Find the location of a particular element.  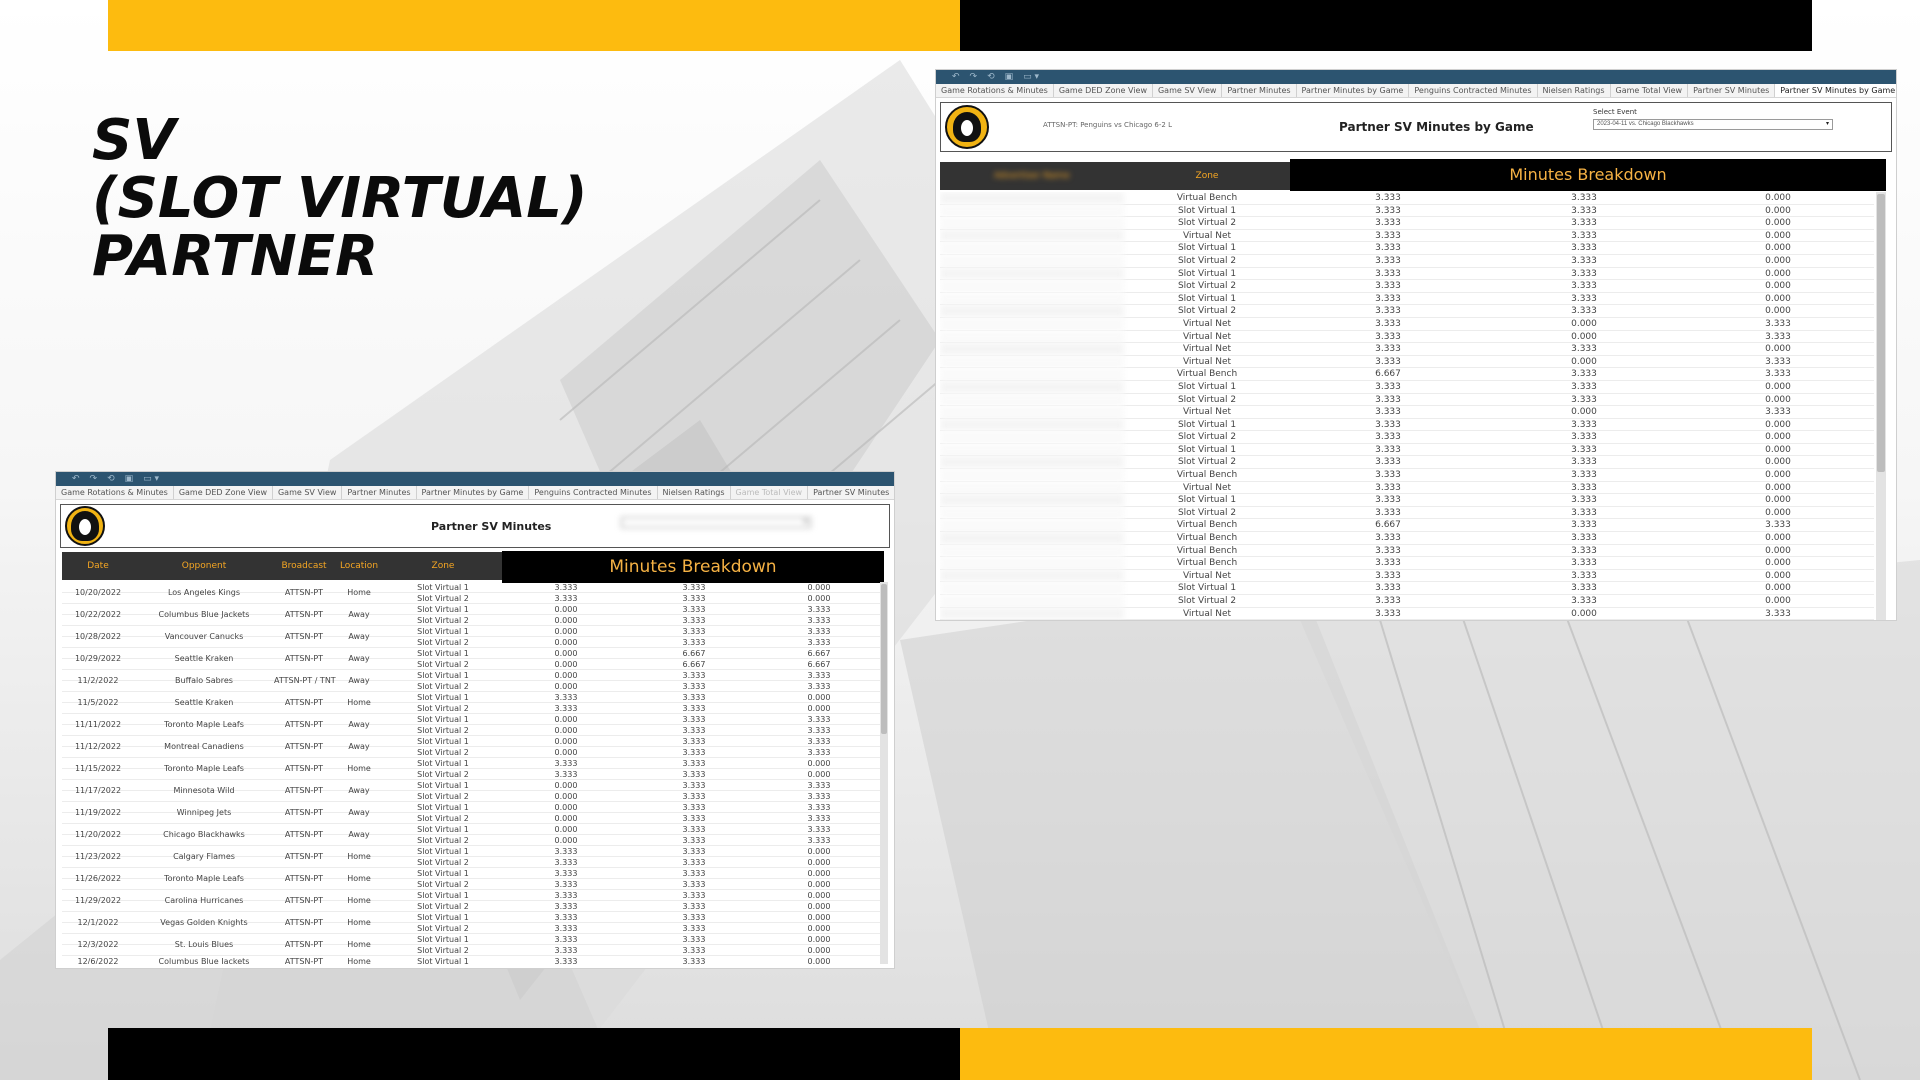

zone-cell: Slot Virtual 2 is located at coordinates (443, 818).